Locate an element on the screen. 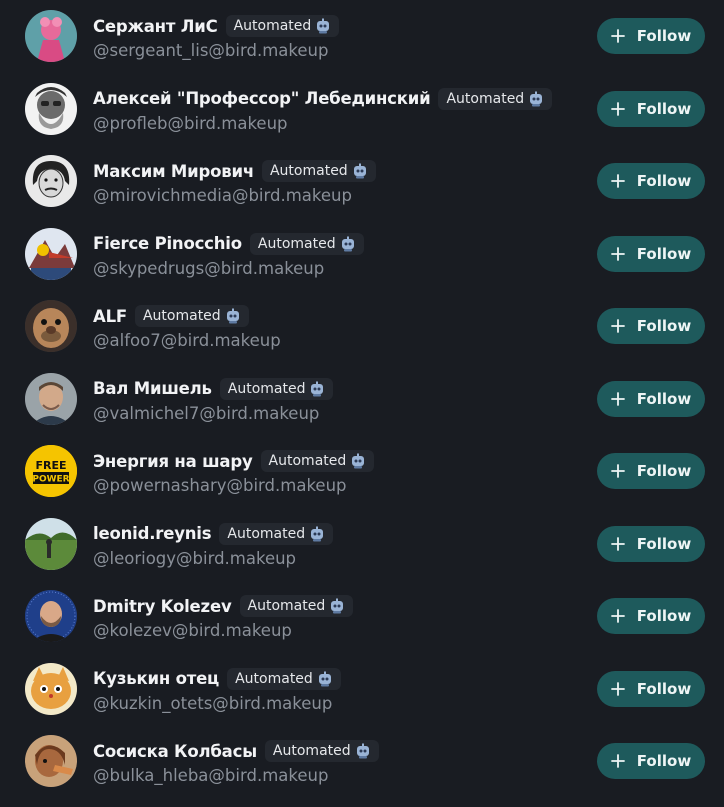 Image resolution: width=724 pixels, height=807 pixels. display-name: Кузькин отец is located at coordinates (156, 678).